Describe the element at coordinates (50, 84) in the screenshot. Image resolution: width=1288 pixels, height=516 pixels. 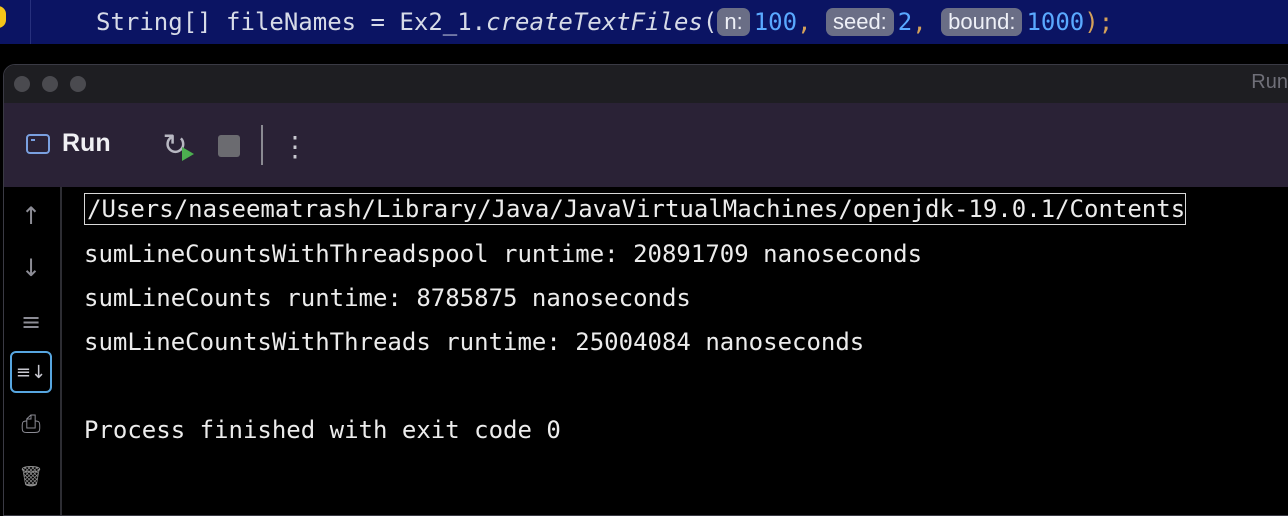
I see `minimize-window-button` at that location.